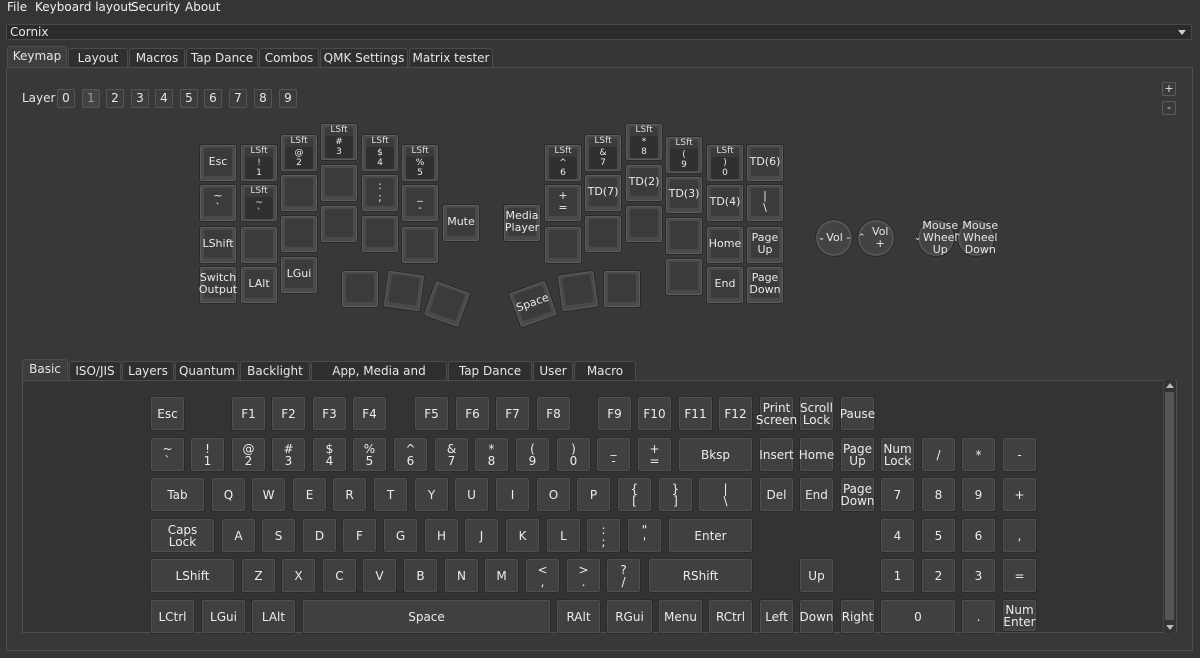 The height and width of the screenshot is (658, 1200). I want to click on layout-key-semicolon: : ;, so click(380, 193).